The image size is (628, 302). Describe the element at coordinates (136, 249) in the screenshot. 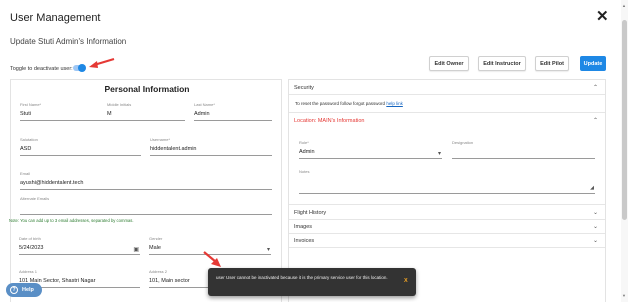

I see `calendar-icon: ▣` at that location.